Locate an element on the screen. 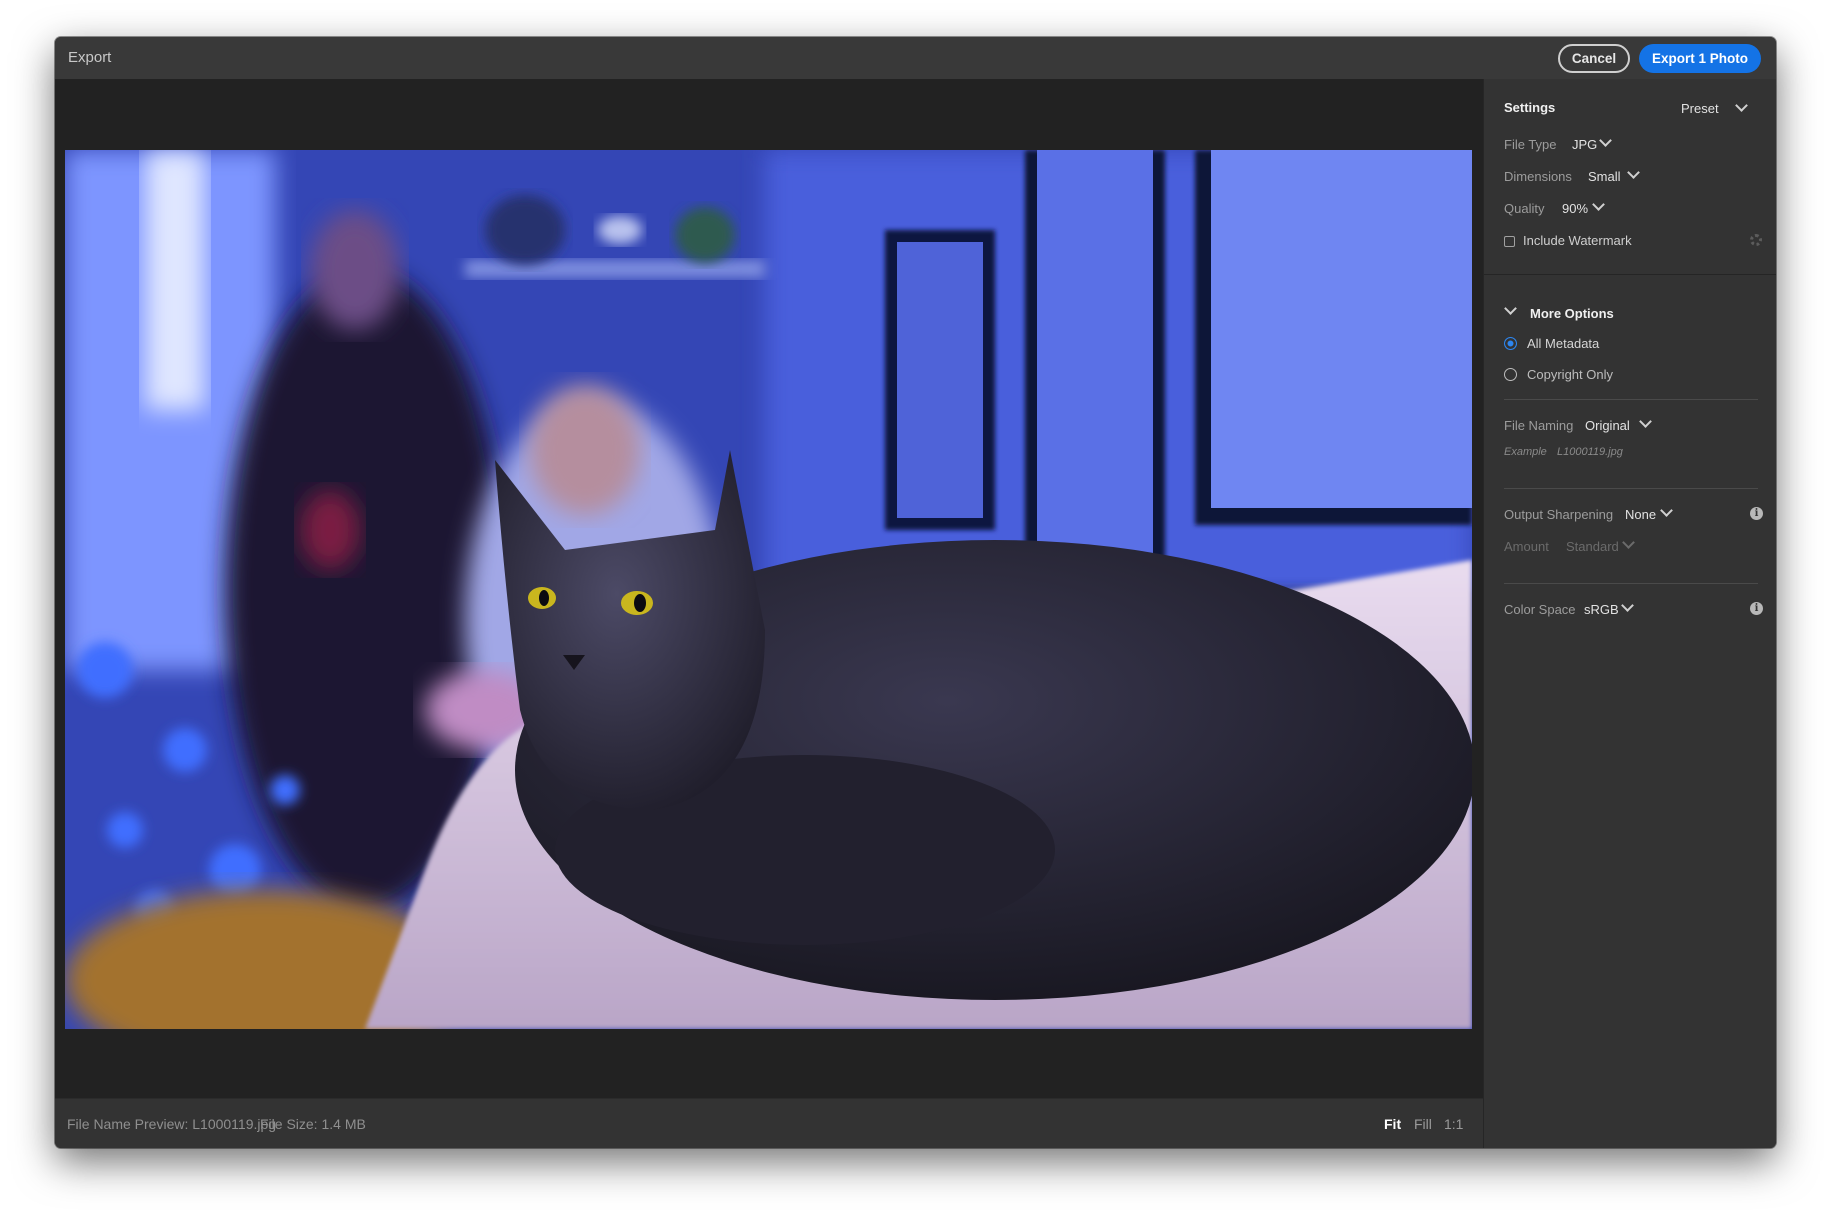 The image size is (1831, 1222). watermark-label: Include Watermark is located at coordinates (1577, 240).